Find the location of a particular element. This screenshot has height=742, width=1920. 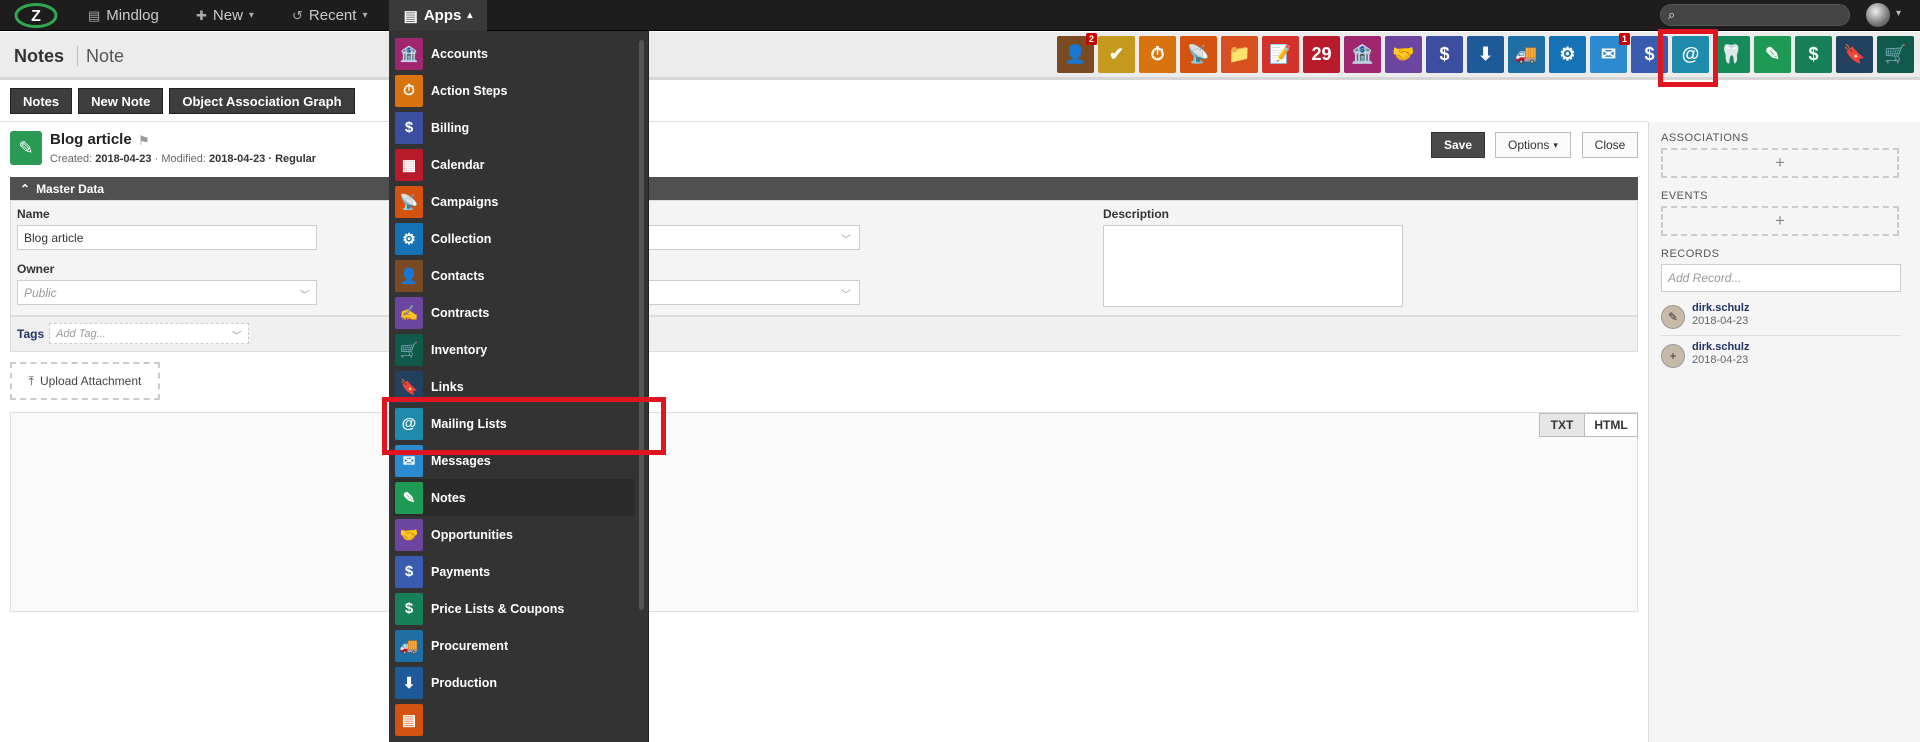

add-association-button: + is located at coordinates (1780, 163).